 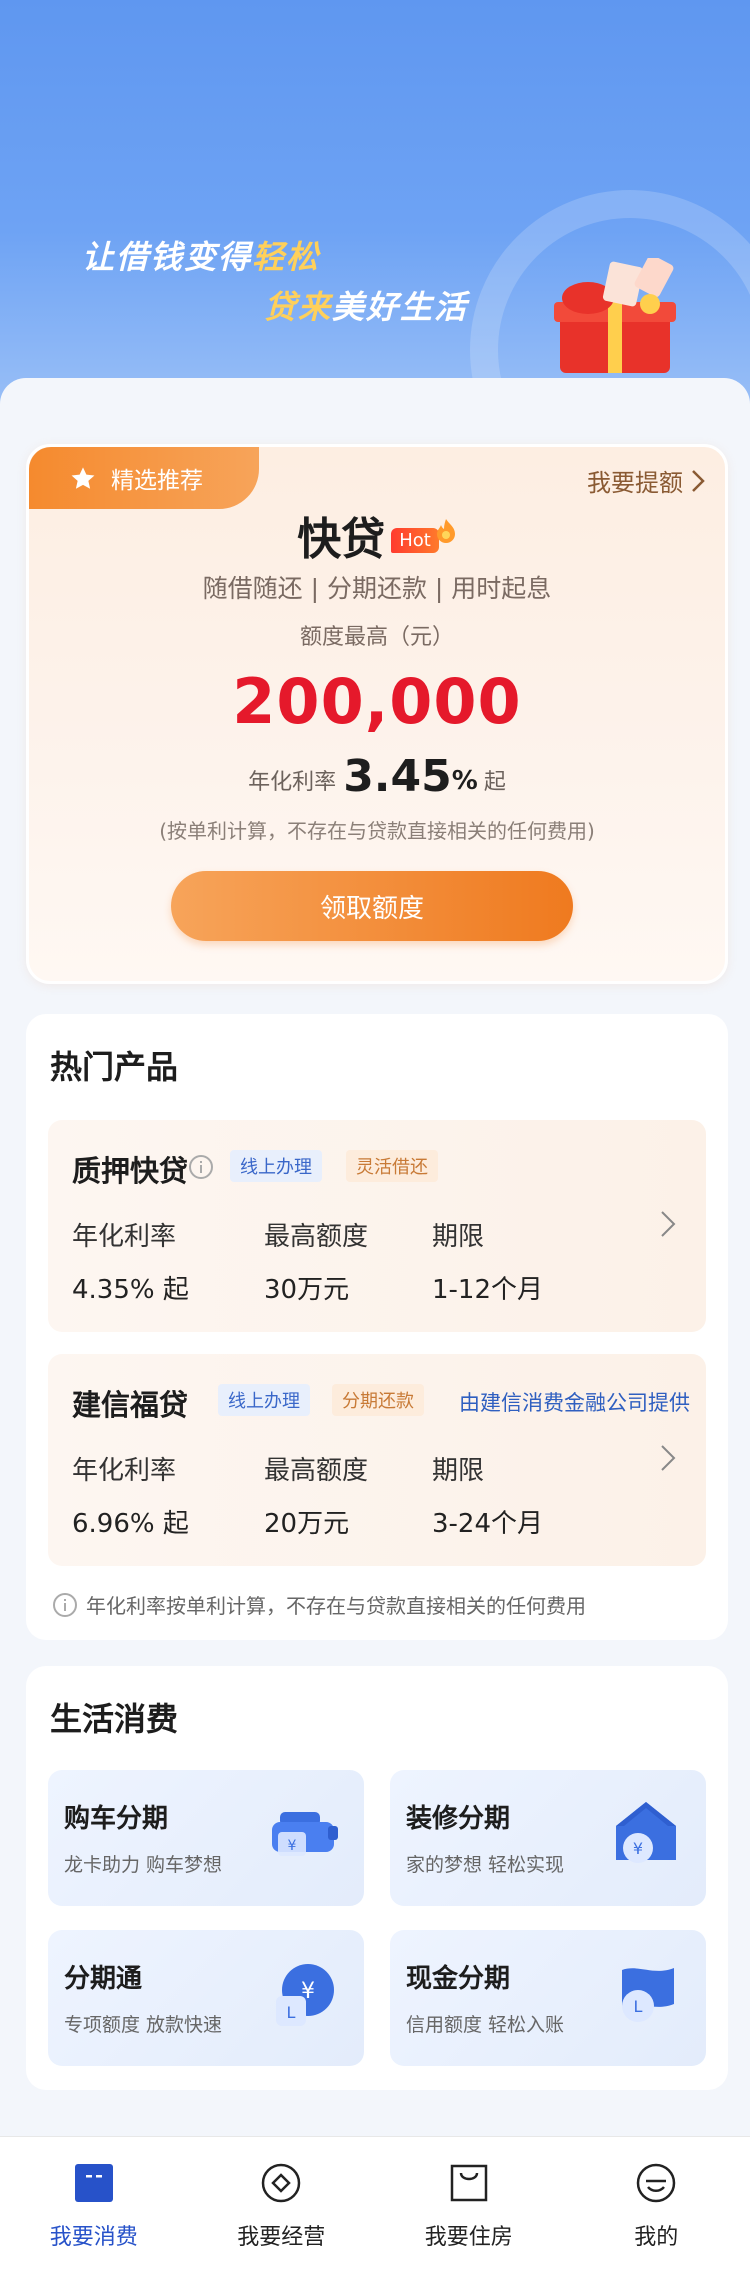 What do you see at coordinates (167, 257) in the screenshot?
I see `slogan-text: 让借钱变得` at bounding box center [167, 257].